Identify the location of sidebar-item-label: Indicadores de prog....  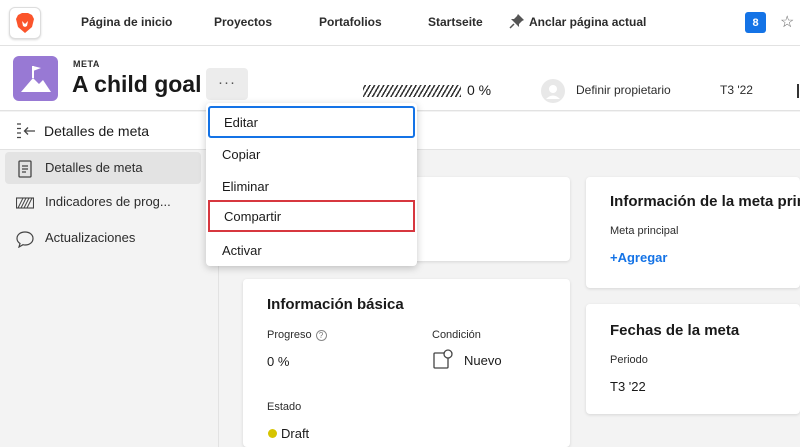
(108, 201).